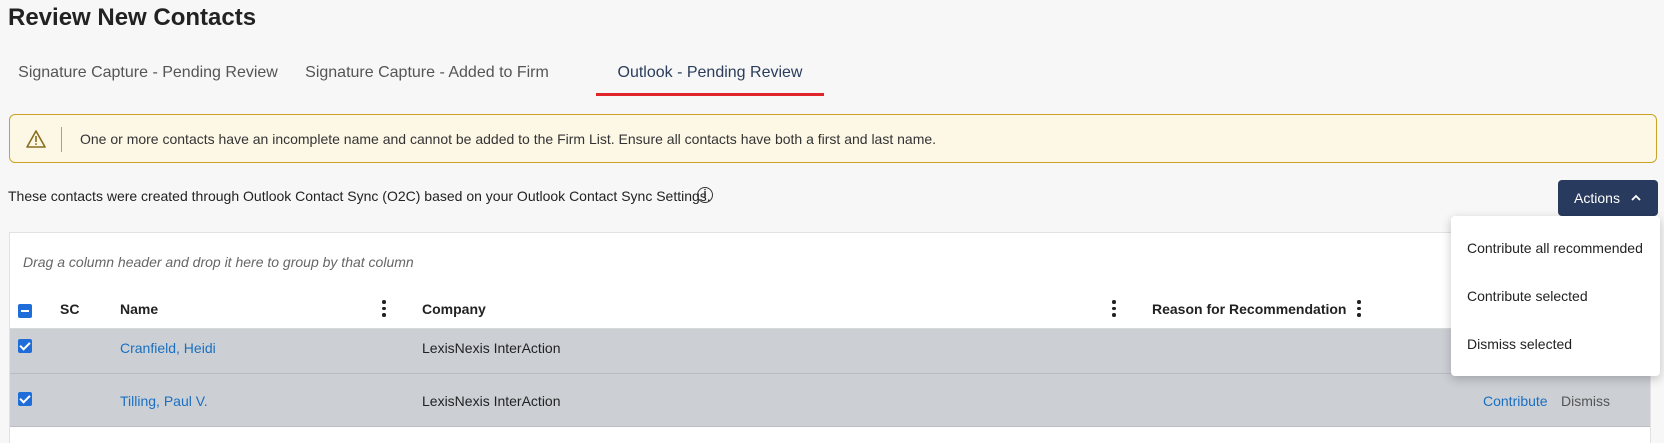 The image size is (1664, 443). Describe the element at coordinates (1636, 197) in the screenshot. I see `chevron-up-icon` at that location.